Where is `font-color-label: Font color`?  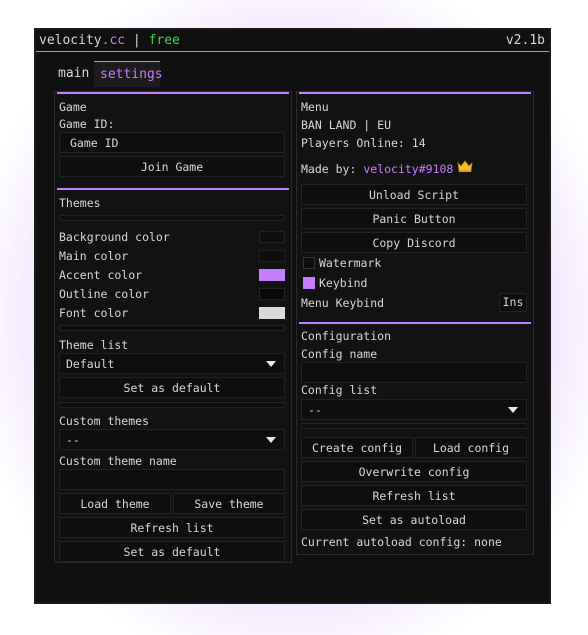
font-color-label: Font color is located at coordinates (94, 313).